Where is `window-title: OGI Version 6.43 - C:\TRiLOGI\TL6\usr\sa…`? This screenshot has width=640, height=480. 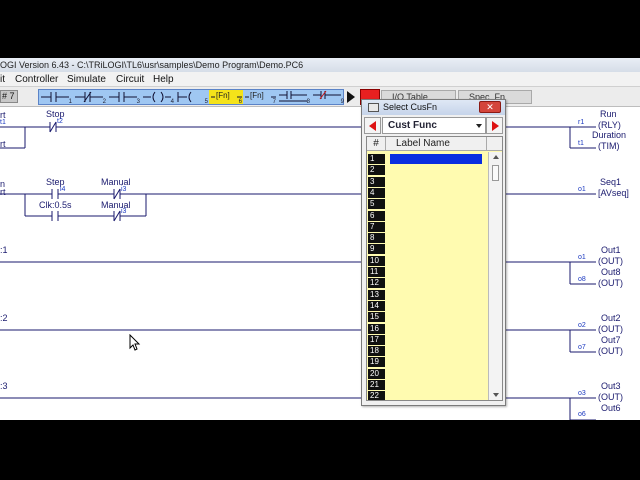
window-title: OGI Version 6.43 - C:\TRiLOGI\TL6\usr\sa… is located at coordinates (152, 65).